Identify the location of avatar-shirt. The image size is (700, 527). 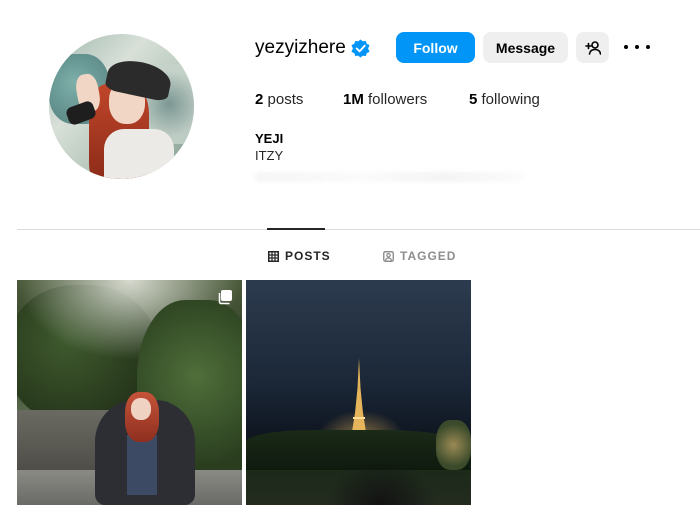
(139, 154).